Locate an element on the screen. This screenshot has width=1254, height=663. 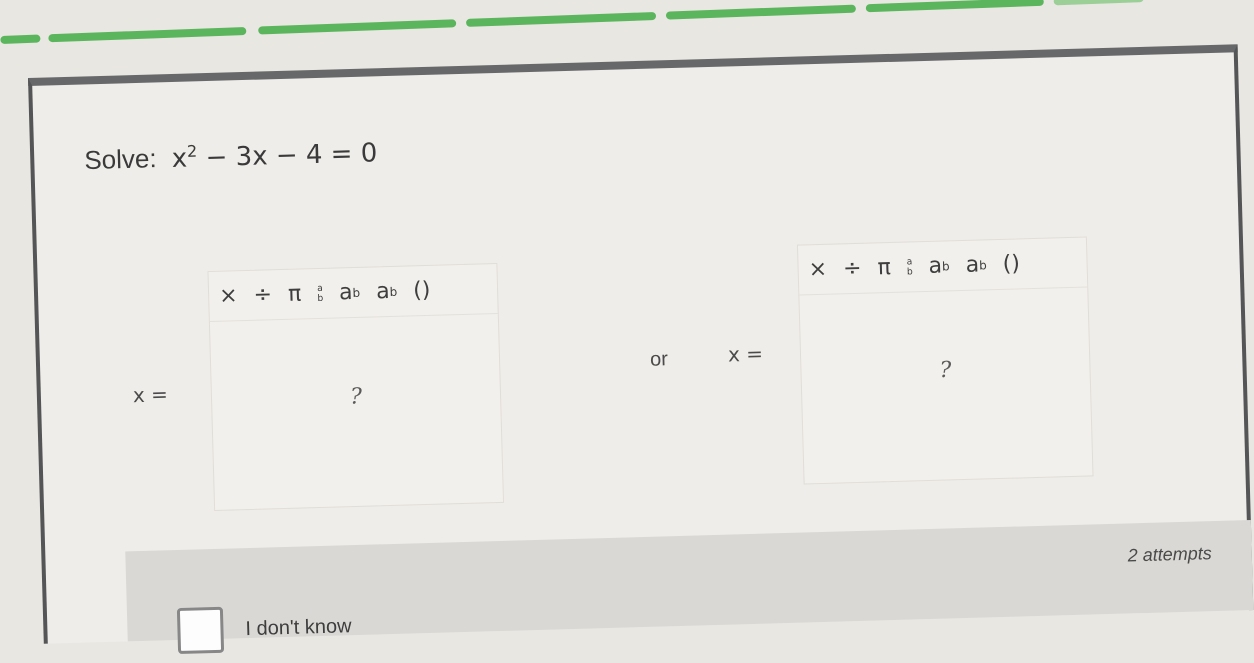
answer-1-box: × ÷ π a b ab ab () ? is located at coordinates (356, 386).